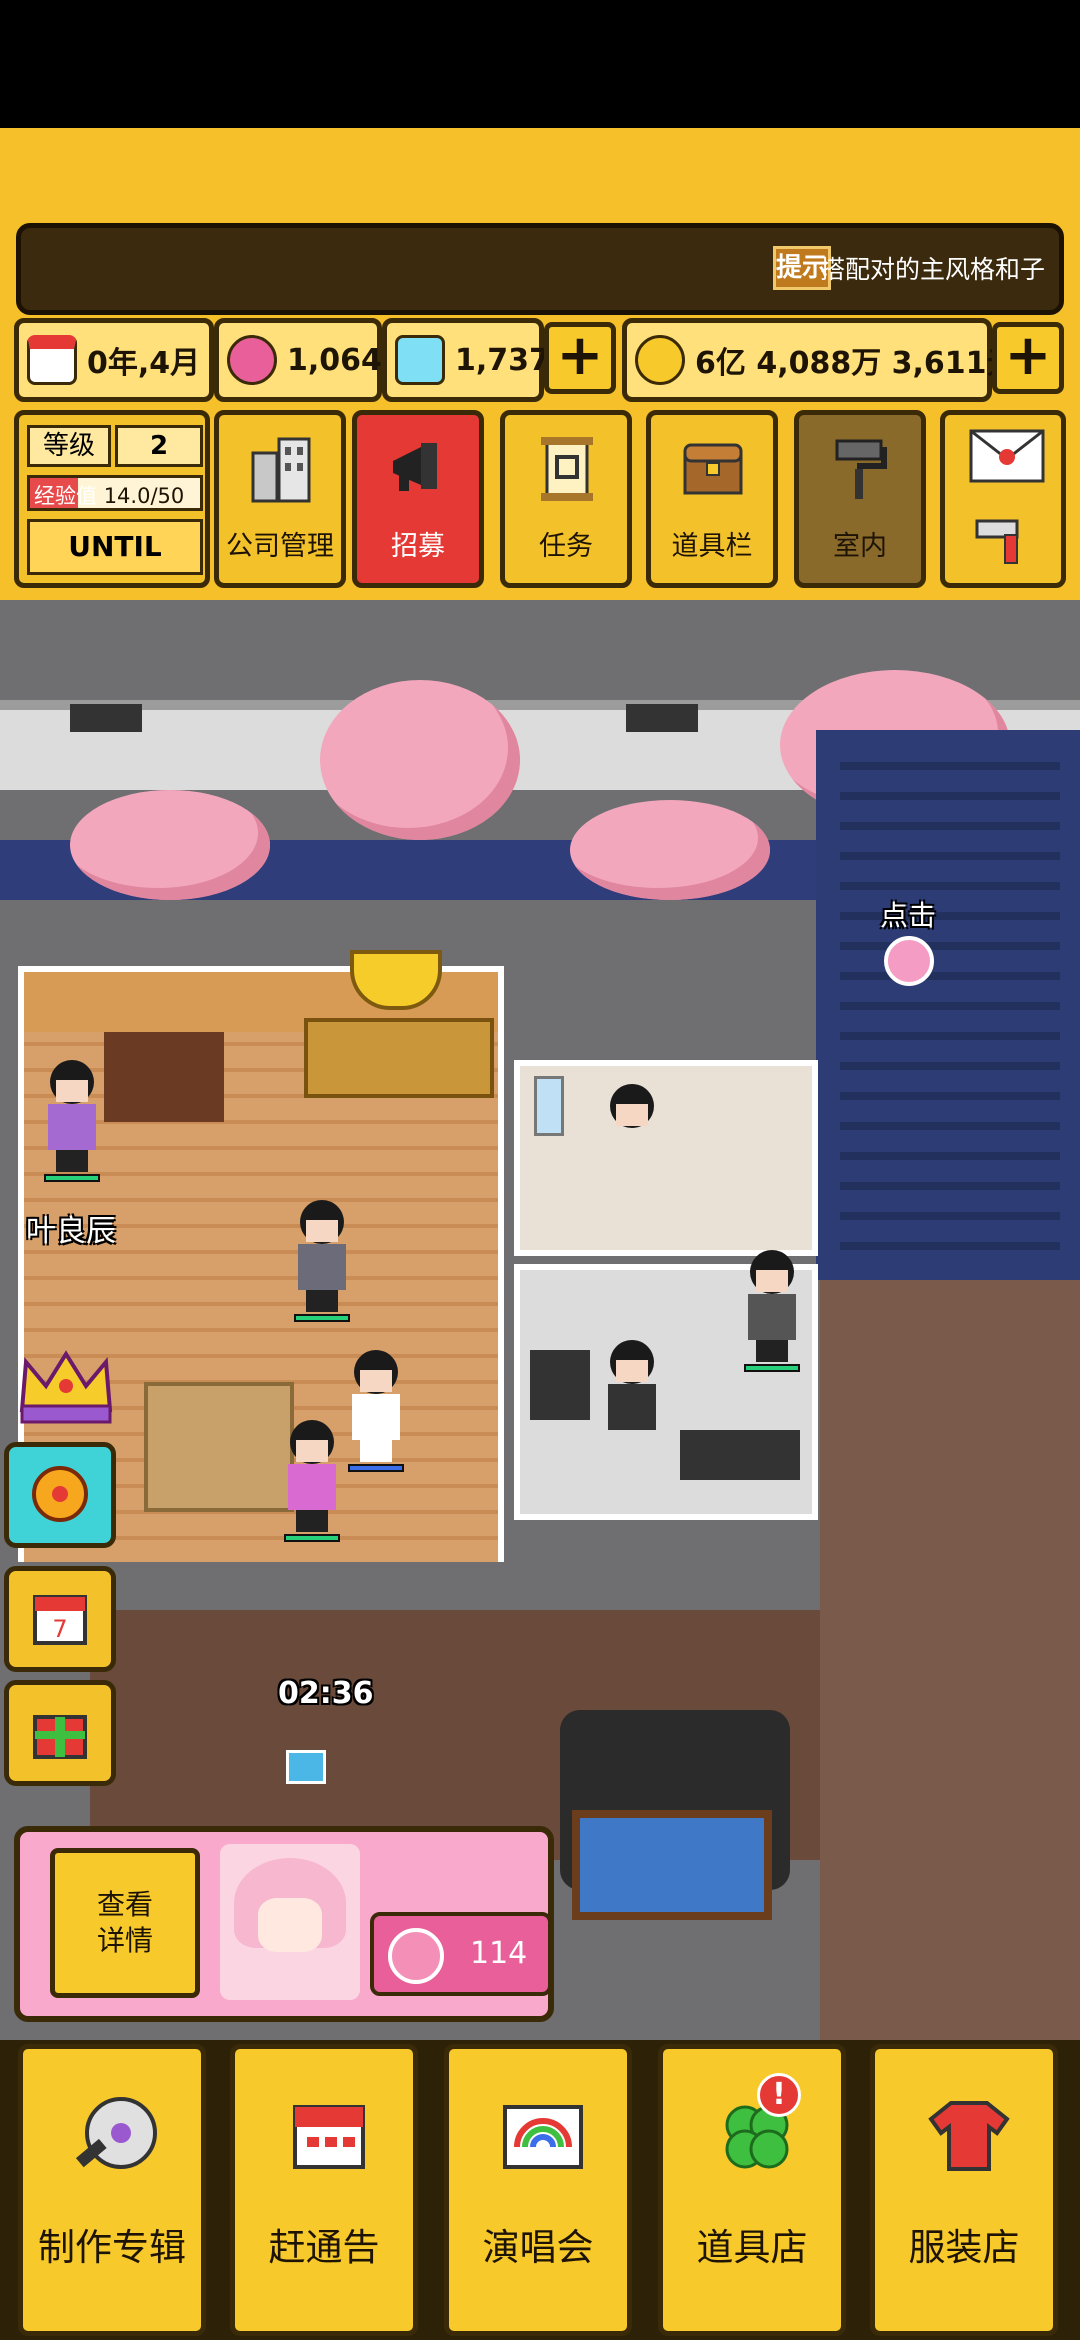 The image size is (1080, 2340). I want to click on affection-counter: 114, so click(461, 1954).